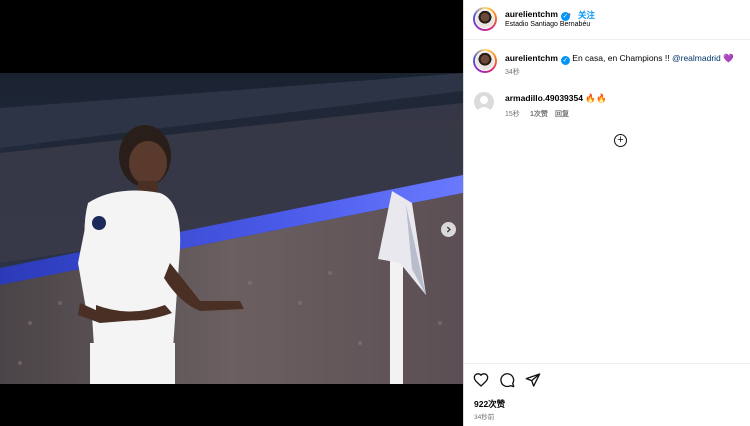 This screenshot has height=426, width=750. Describe the element at coordinates (728, 58) in the screenshot. I see `caption-emoji: 💜` at that location.